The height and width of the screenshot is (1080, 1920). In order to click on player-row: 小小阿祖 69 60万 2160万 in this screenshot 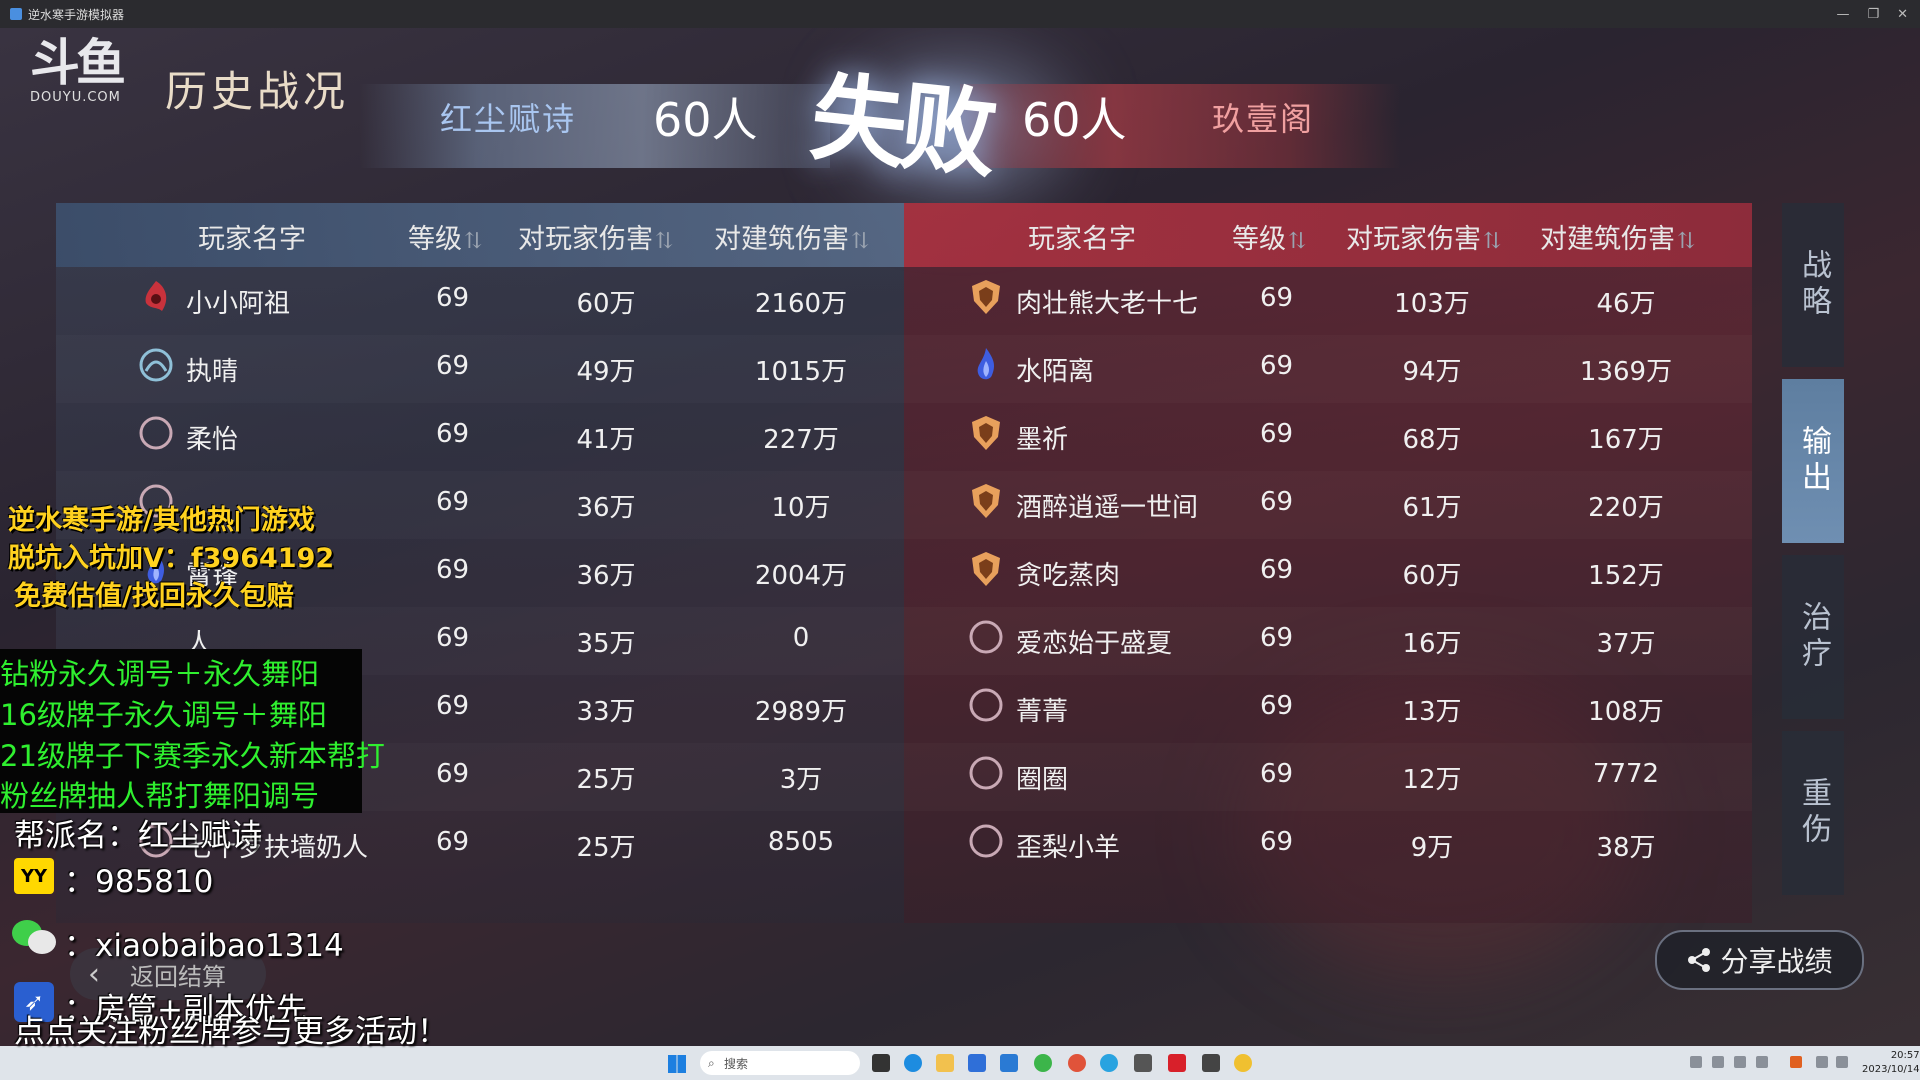, I will do `click(480, 301)`.